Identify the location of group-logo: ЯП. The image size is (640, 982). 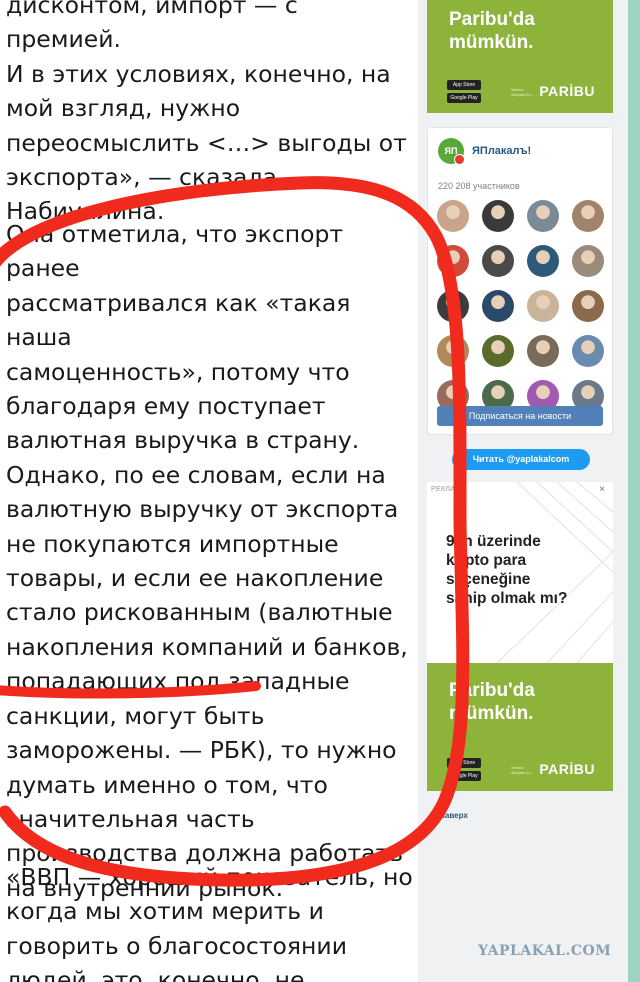
(451, 151).